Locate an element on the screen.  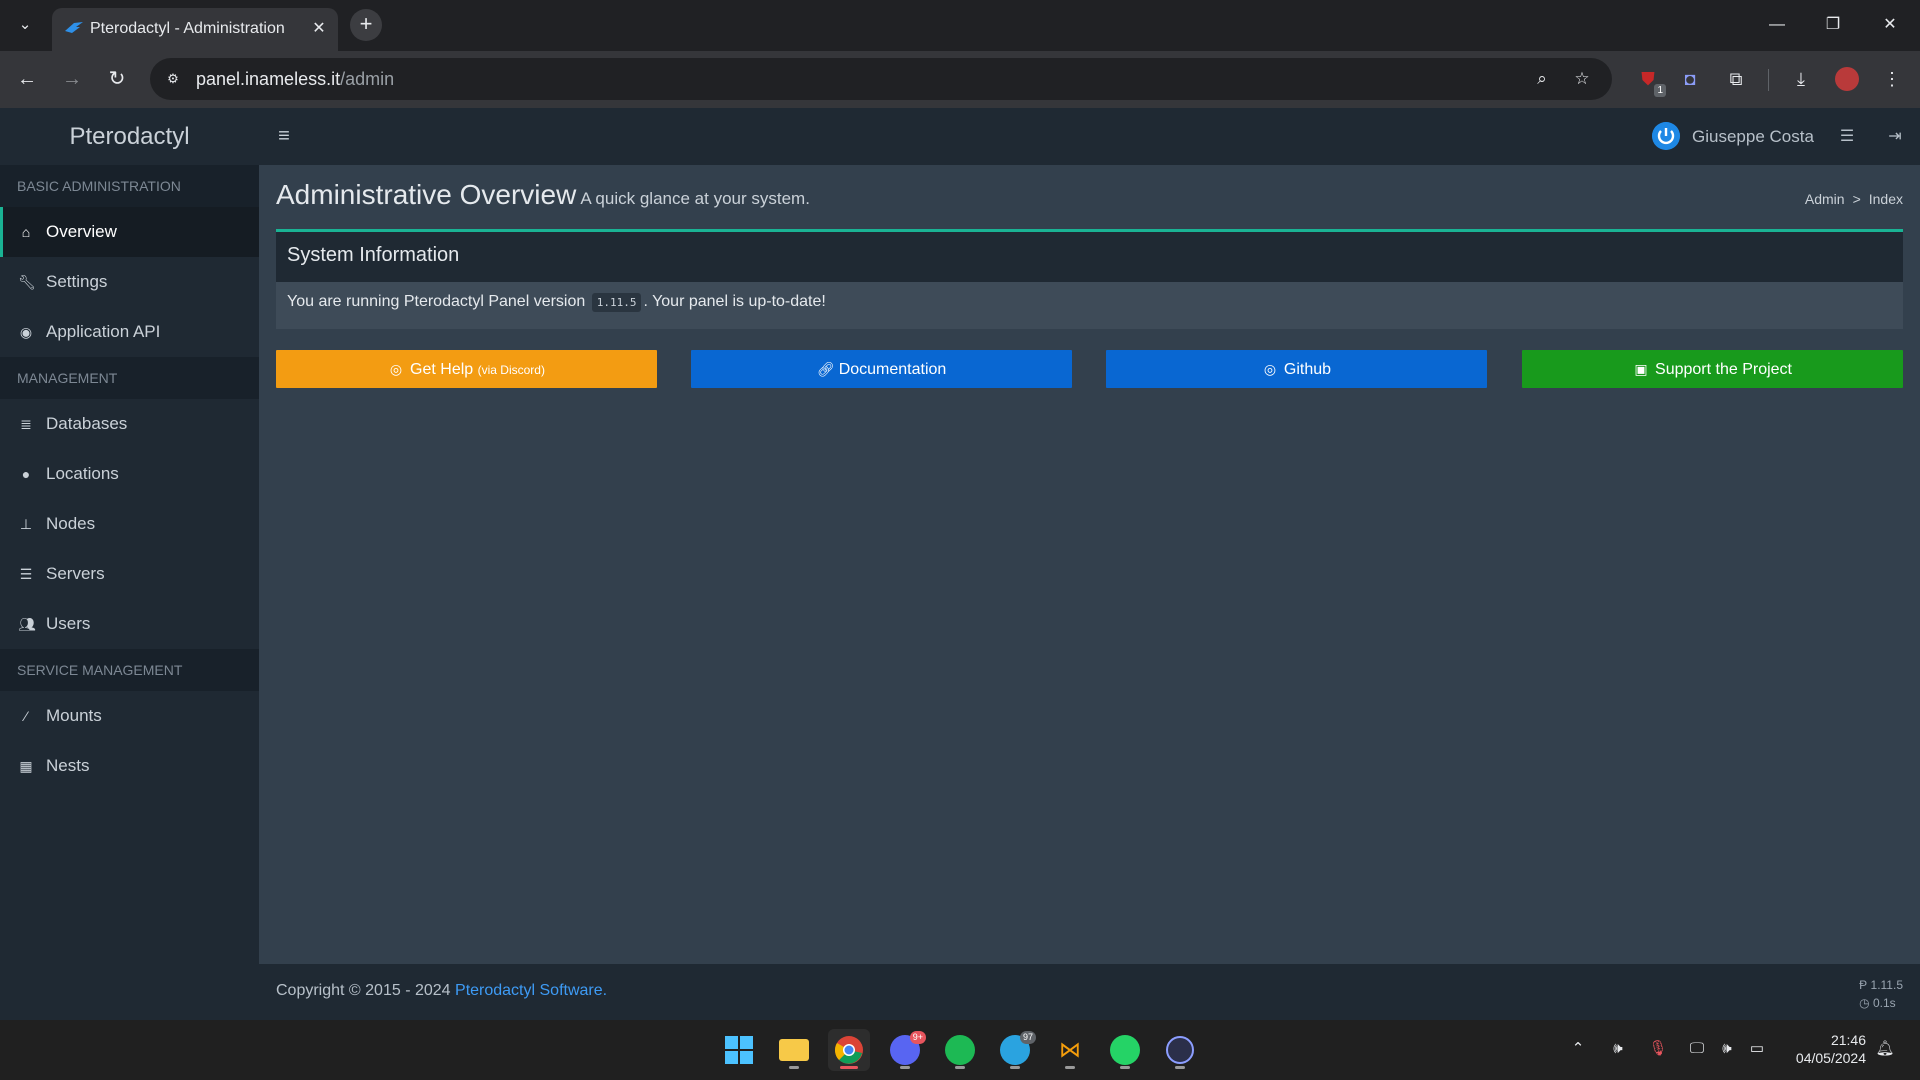
minimize-icon: — is located at coordinates (1777, 25).